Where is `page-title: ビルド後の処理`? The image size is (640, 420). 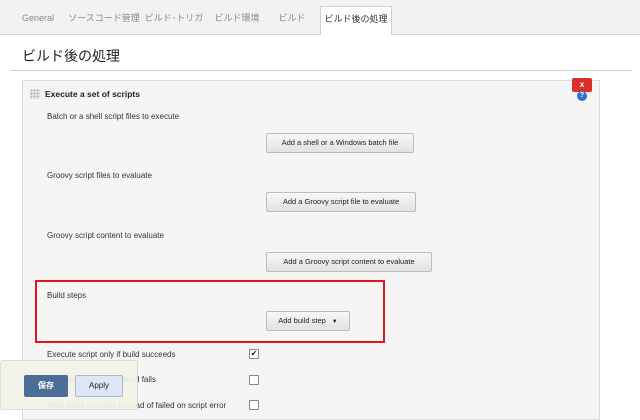
page-title: ビルド後の処理 is located at coordinates (71, 56).